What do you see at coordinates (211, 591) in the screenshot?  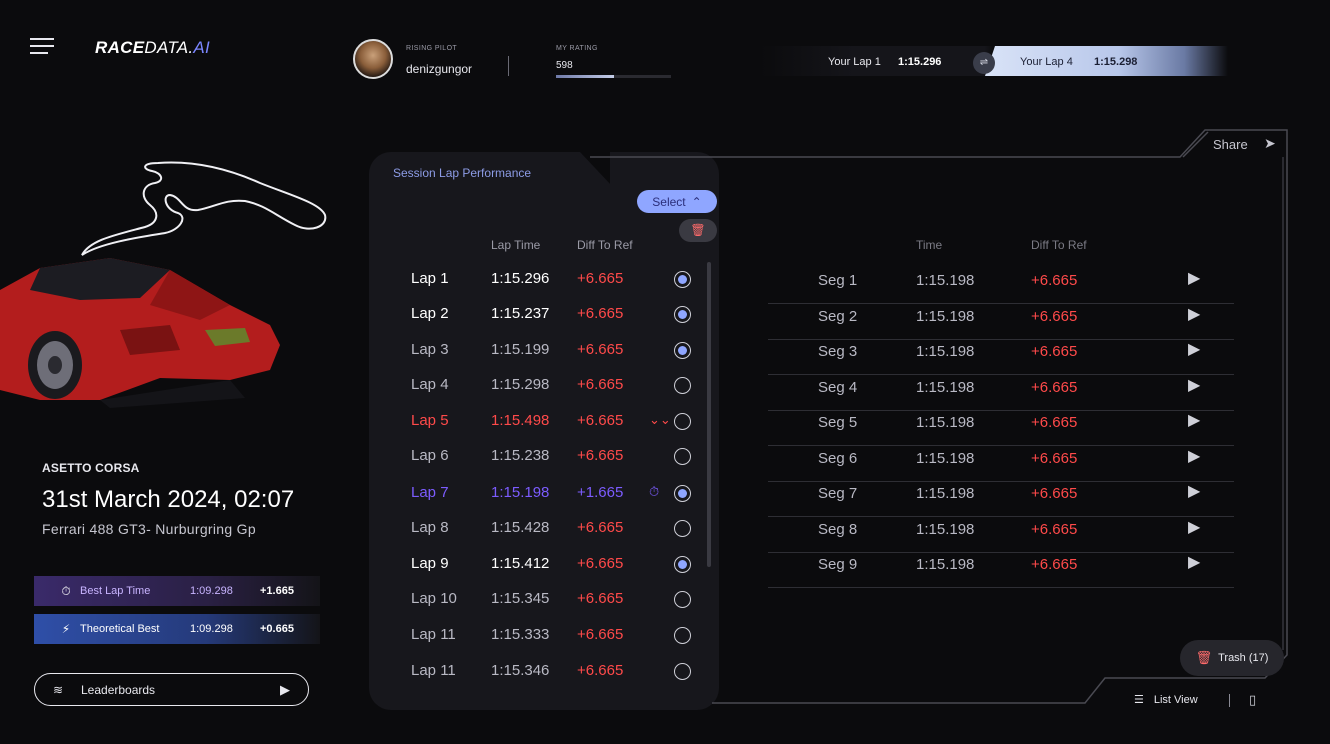 I see `best-lap-time: 1:09.298` at bounding box center [211, 591].